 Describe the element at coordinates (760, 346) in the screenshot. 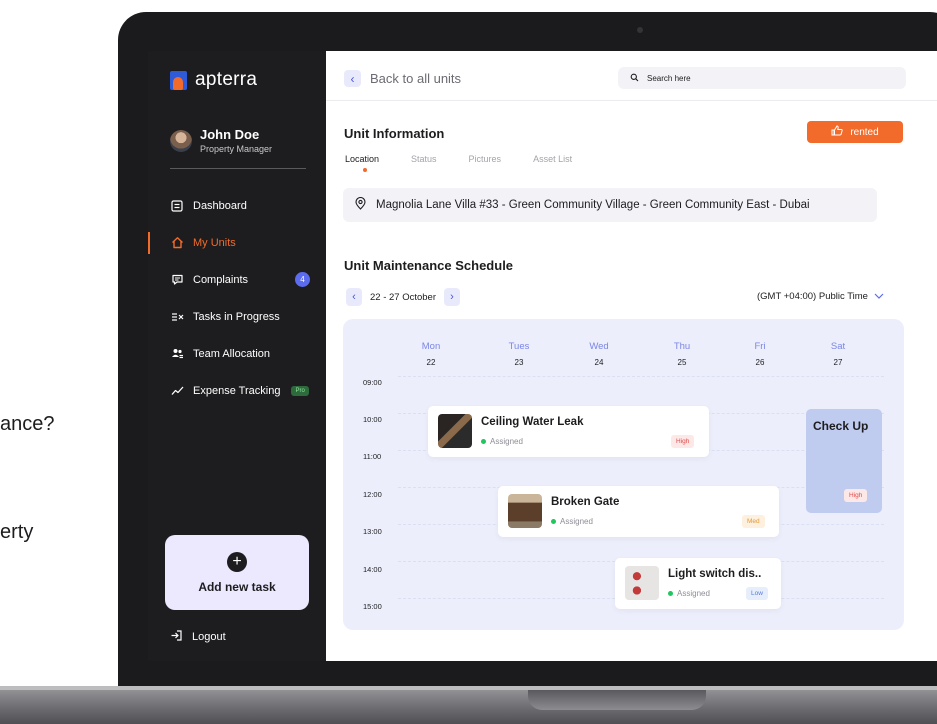

I see `day-name: Fri` at that location.